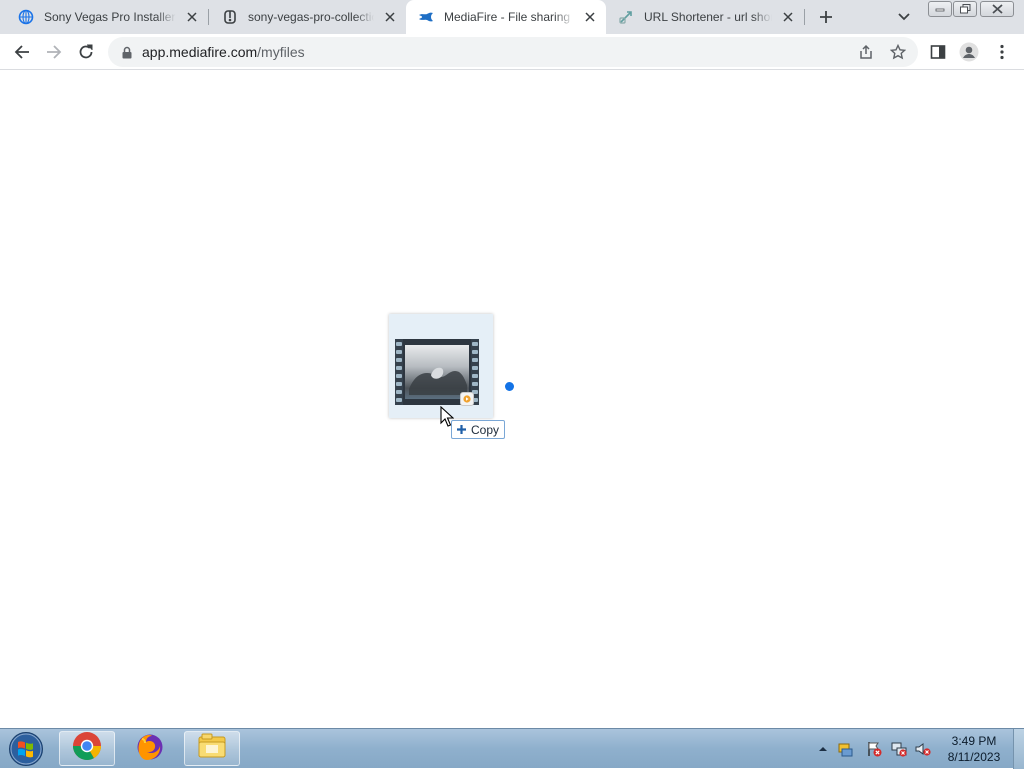 The width and height of the screenshot is (1024, 769). I want to click on action-center-flag-icon, so click(874, 749).